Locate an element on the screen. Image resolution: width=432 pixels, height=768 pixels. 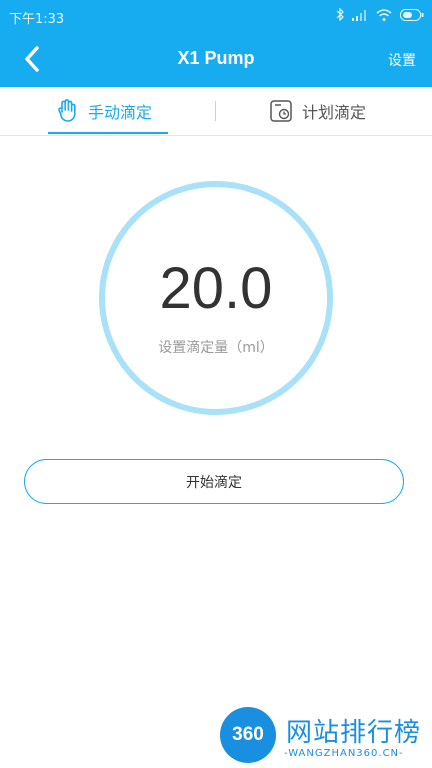
status-icons is located at coordinates (380, 14).